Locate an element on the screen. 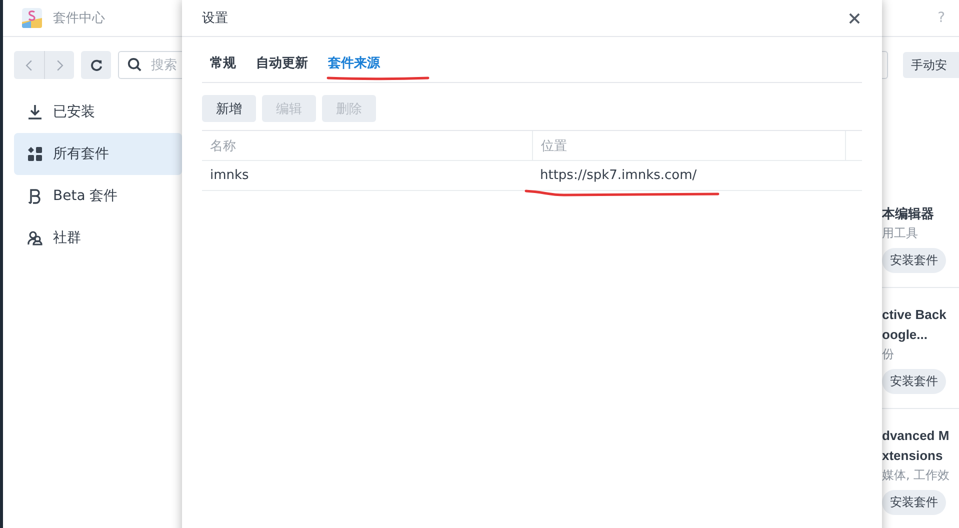  refresh-icon is located at coordinates (96, 65).